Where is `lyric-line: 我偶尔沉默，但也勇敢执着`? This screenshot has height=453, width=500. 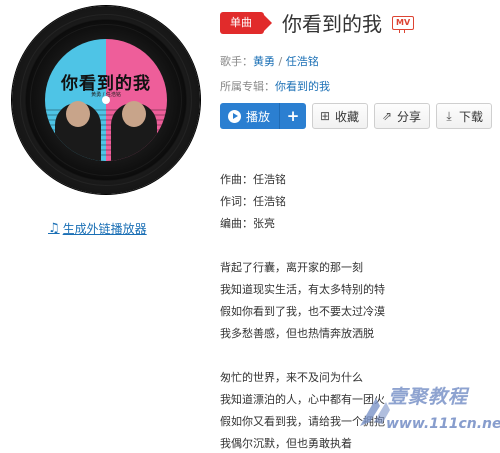 lyric-line: 我偶尔沉默，但也勇敢执着 is located at coordinates (286, 443).